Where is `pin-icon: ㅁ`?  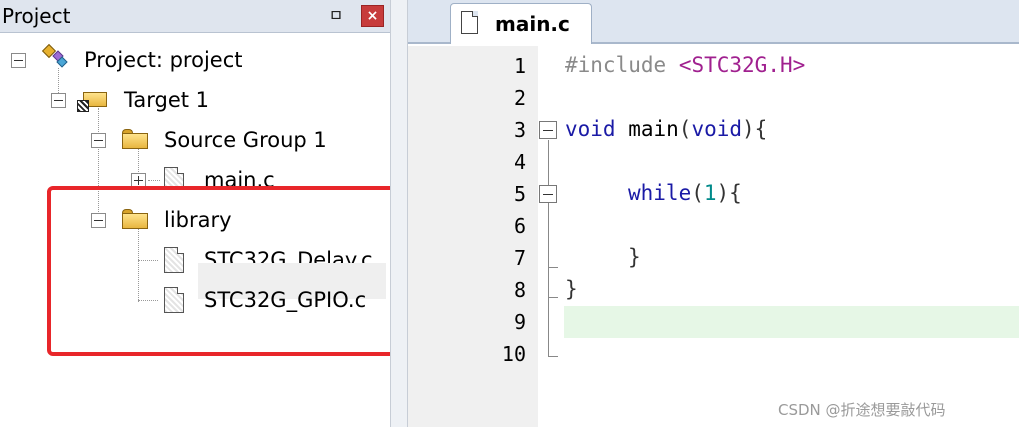 pin-icon: ㅁ is located at coordinates (336, 16).